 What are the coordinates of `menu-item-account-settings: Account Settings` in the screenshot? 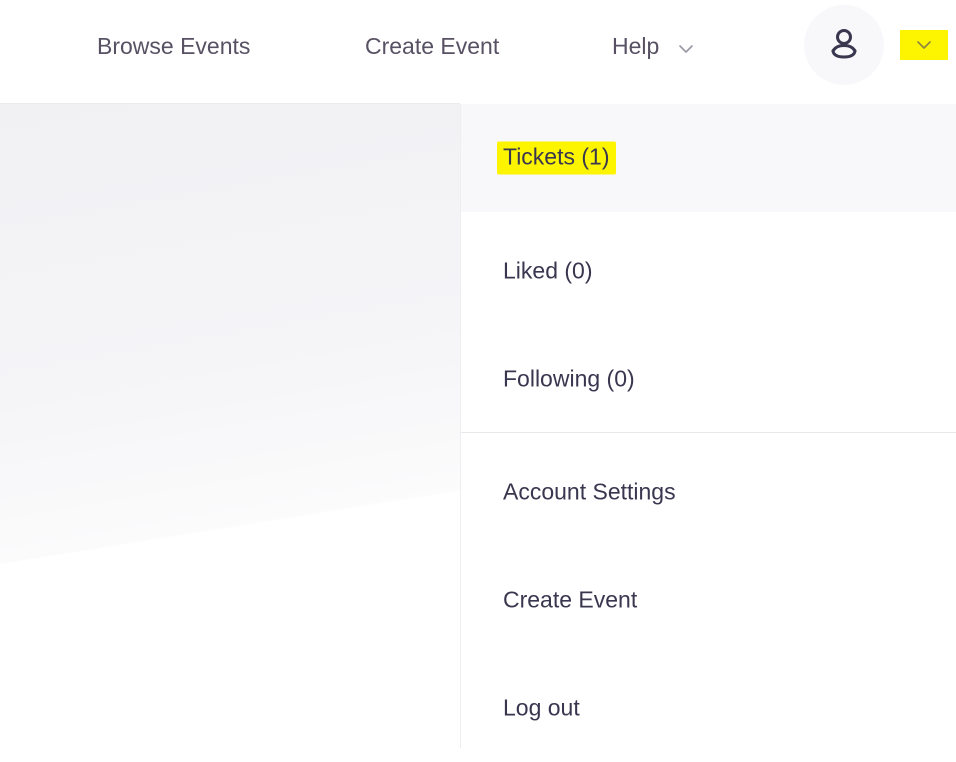 It's located at (708, 492).